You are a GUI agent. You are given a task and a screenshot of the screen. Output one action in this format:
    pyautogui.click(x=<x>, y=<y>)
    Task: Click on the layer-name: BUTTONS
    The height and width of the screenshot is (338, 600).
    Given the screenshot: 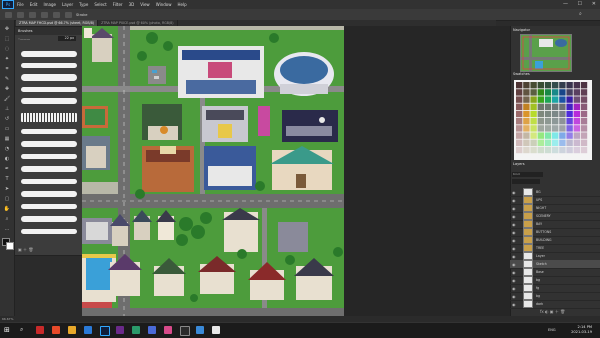 What is the action you would take?
    pyautogui.click(x=543, y=232)
    